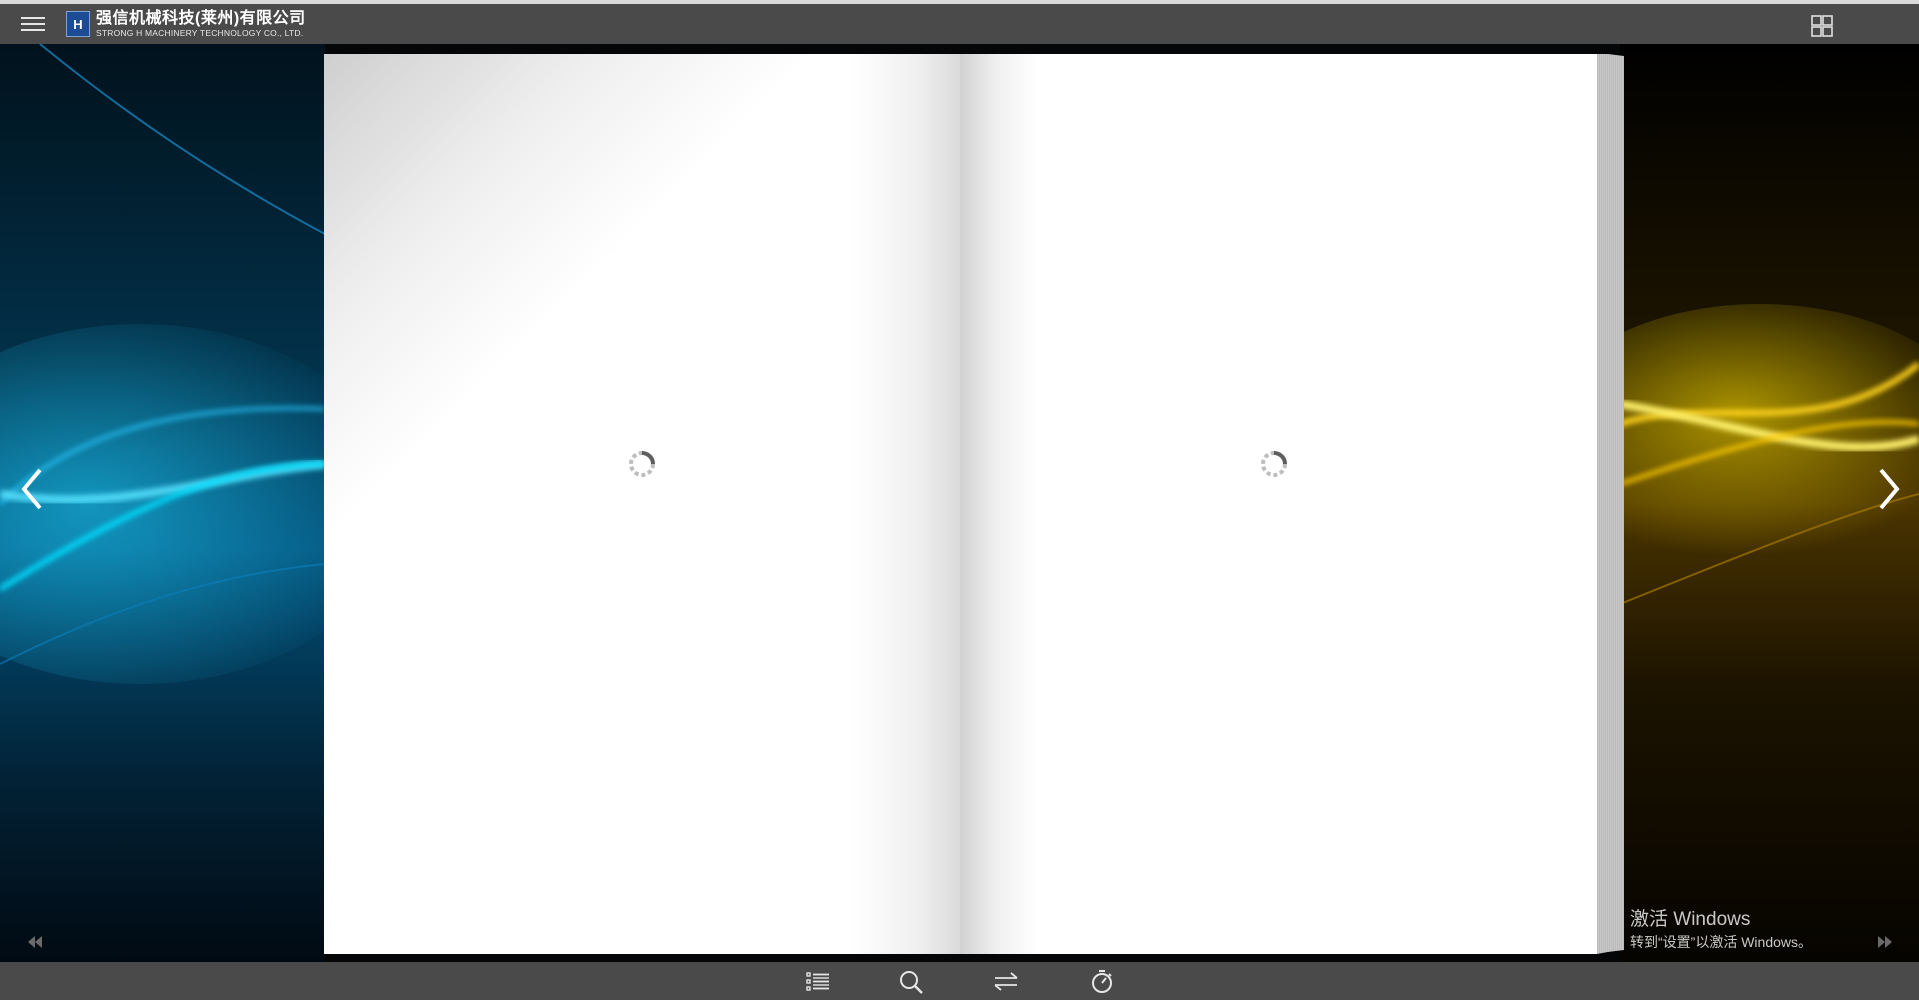 The image size is (1919, 1000). I want to click on chevron-right-icon, so click(1888, 489).